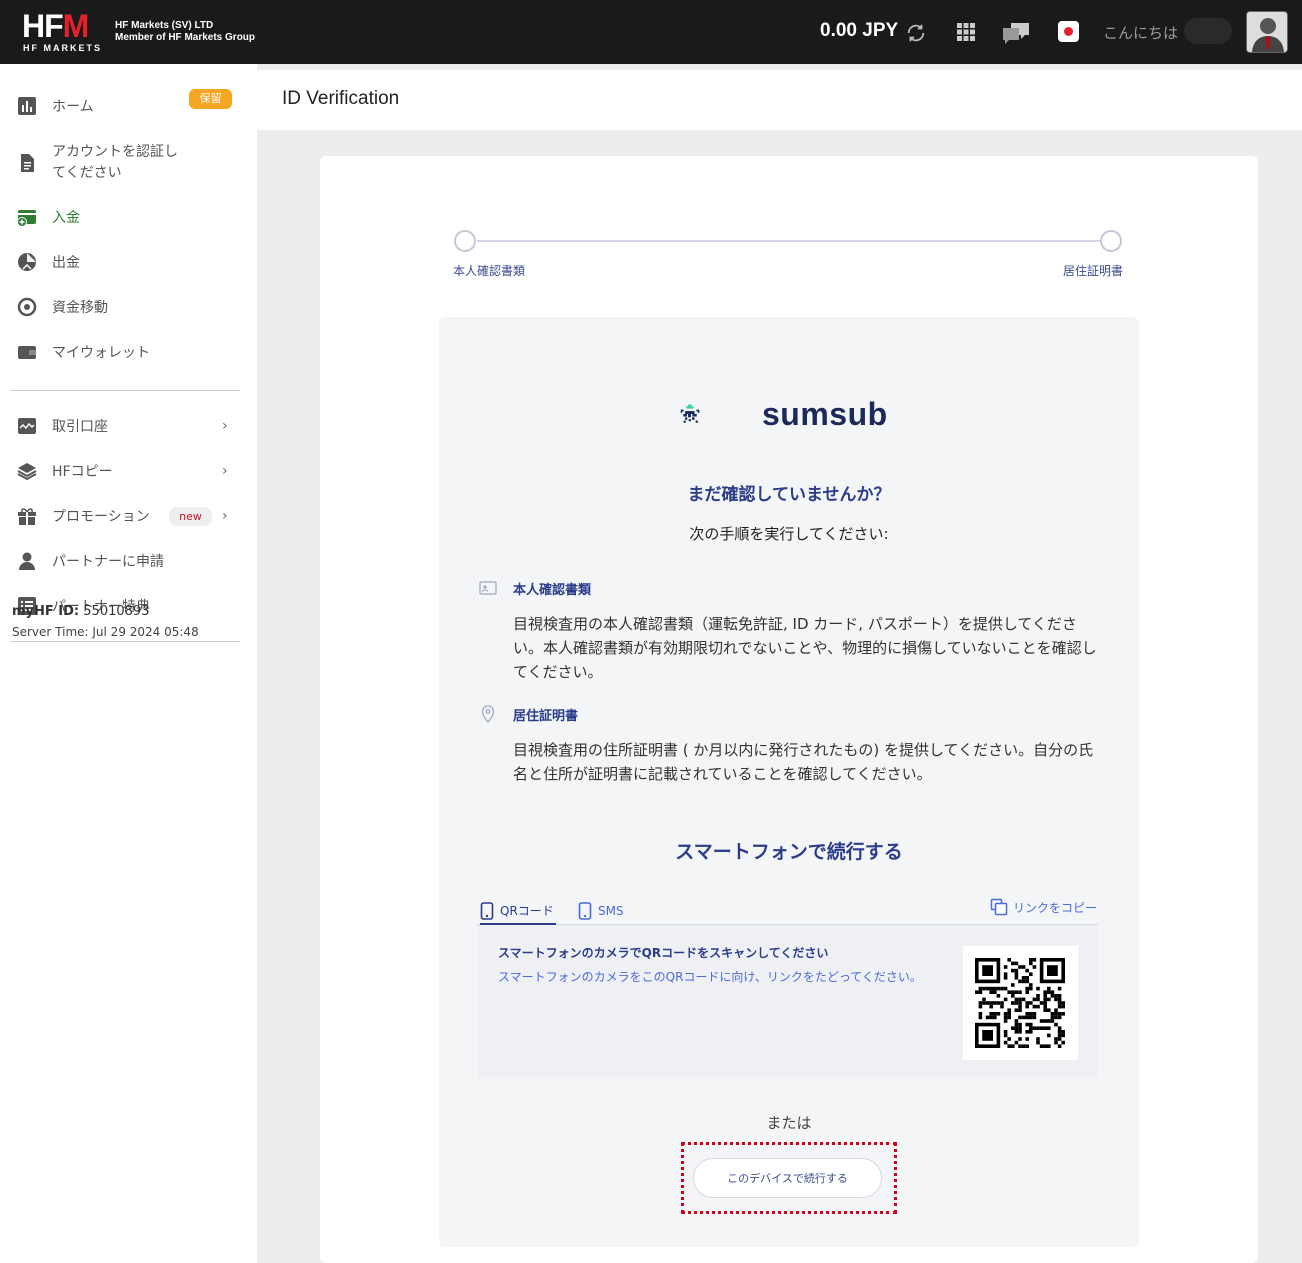 The width and height of the screenshot is (1302, 1263). Describe the element at coordinates (999, 907) in the screenshot. I see `copy-icon` at that location.